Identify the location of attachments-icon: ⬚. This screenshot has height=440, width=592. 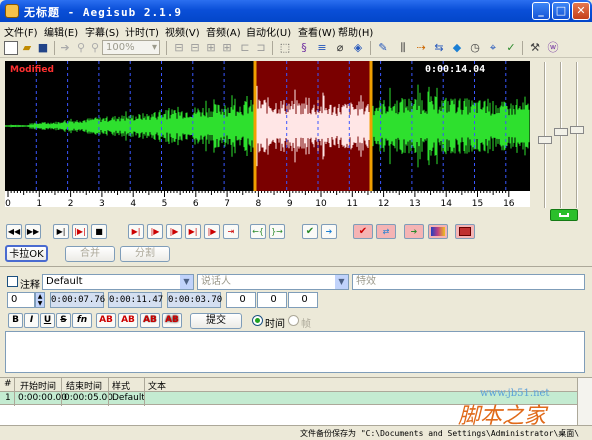
(285, 48).